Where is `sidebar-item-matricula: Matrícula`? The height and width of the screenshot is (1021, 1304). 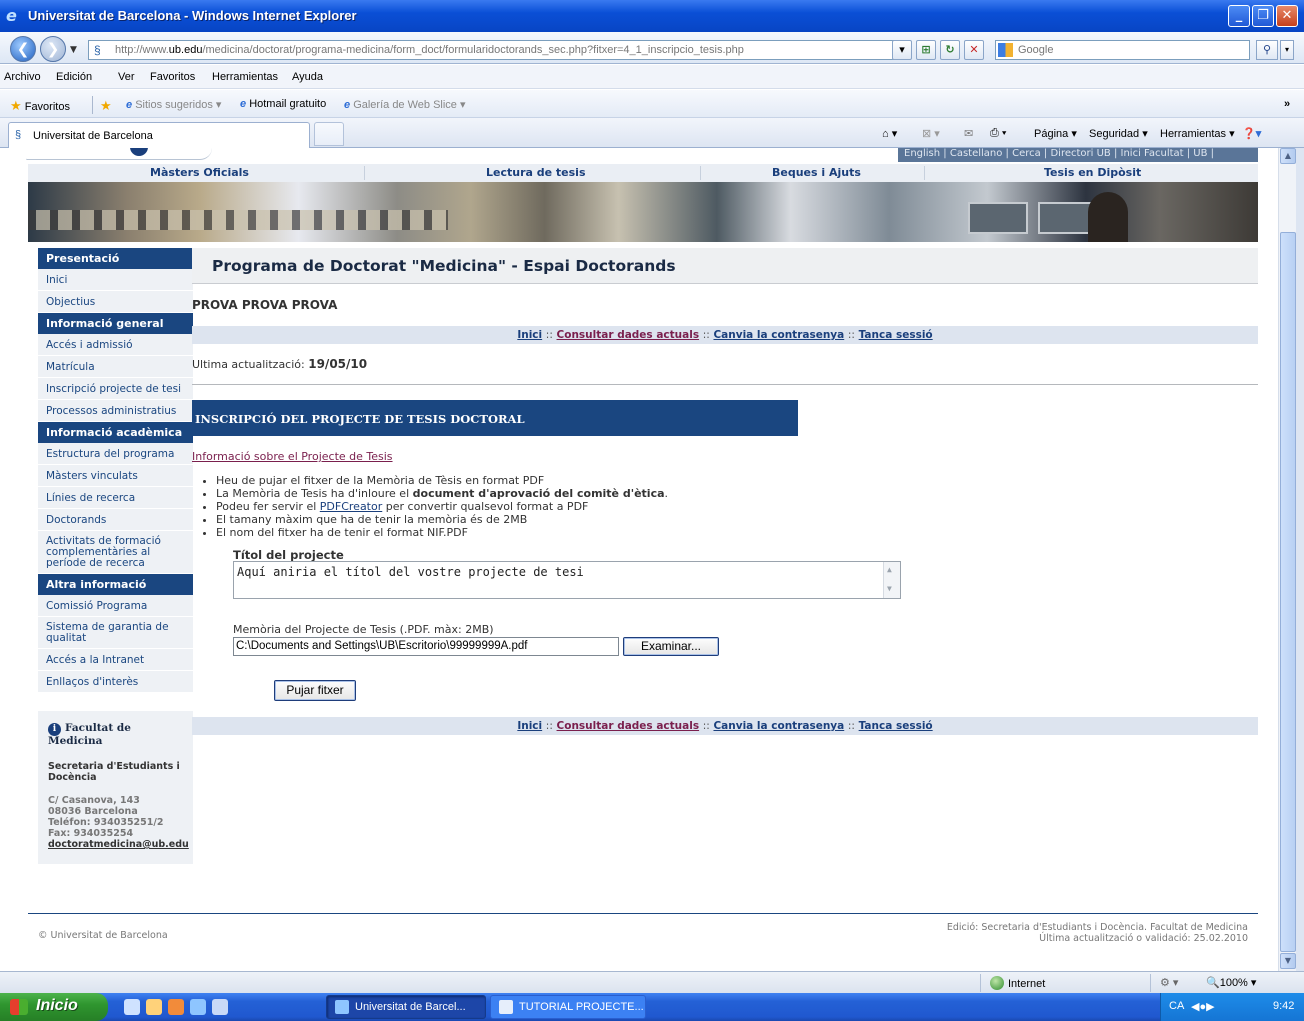
sidebar-item-matricula: Matrícula is located at coordinates (115, 367).